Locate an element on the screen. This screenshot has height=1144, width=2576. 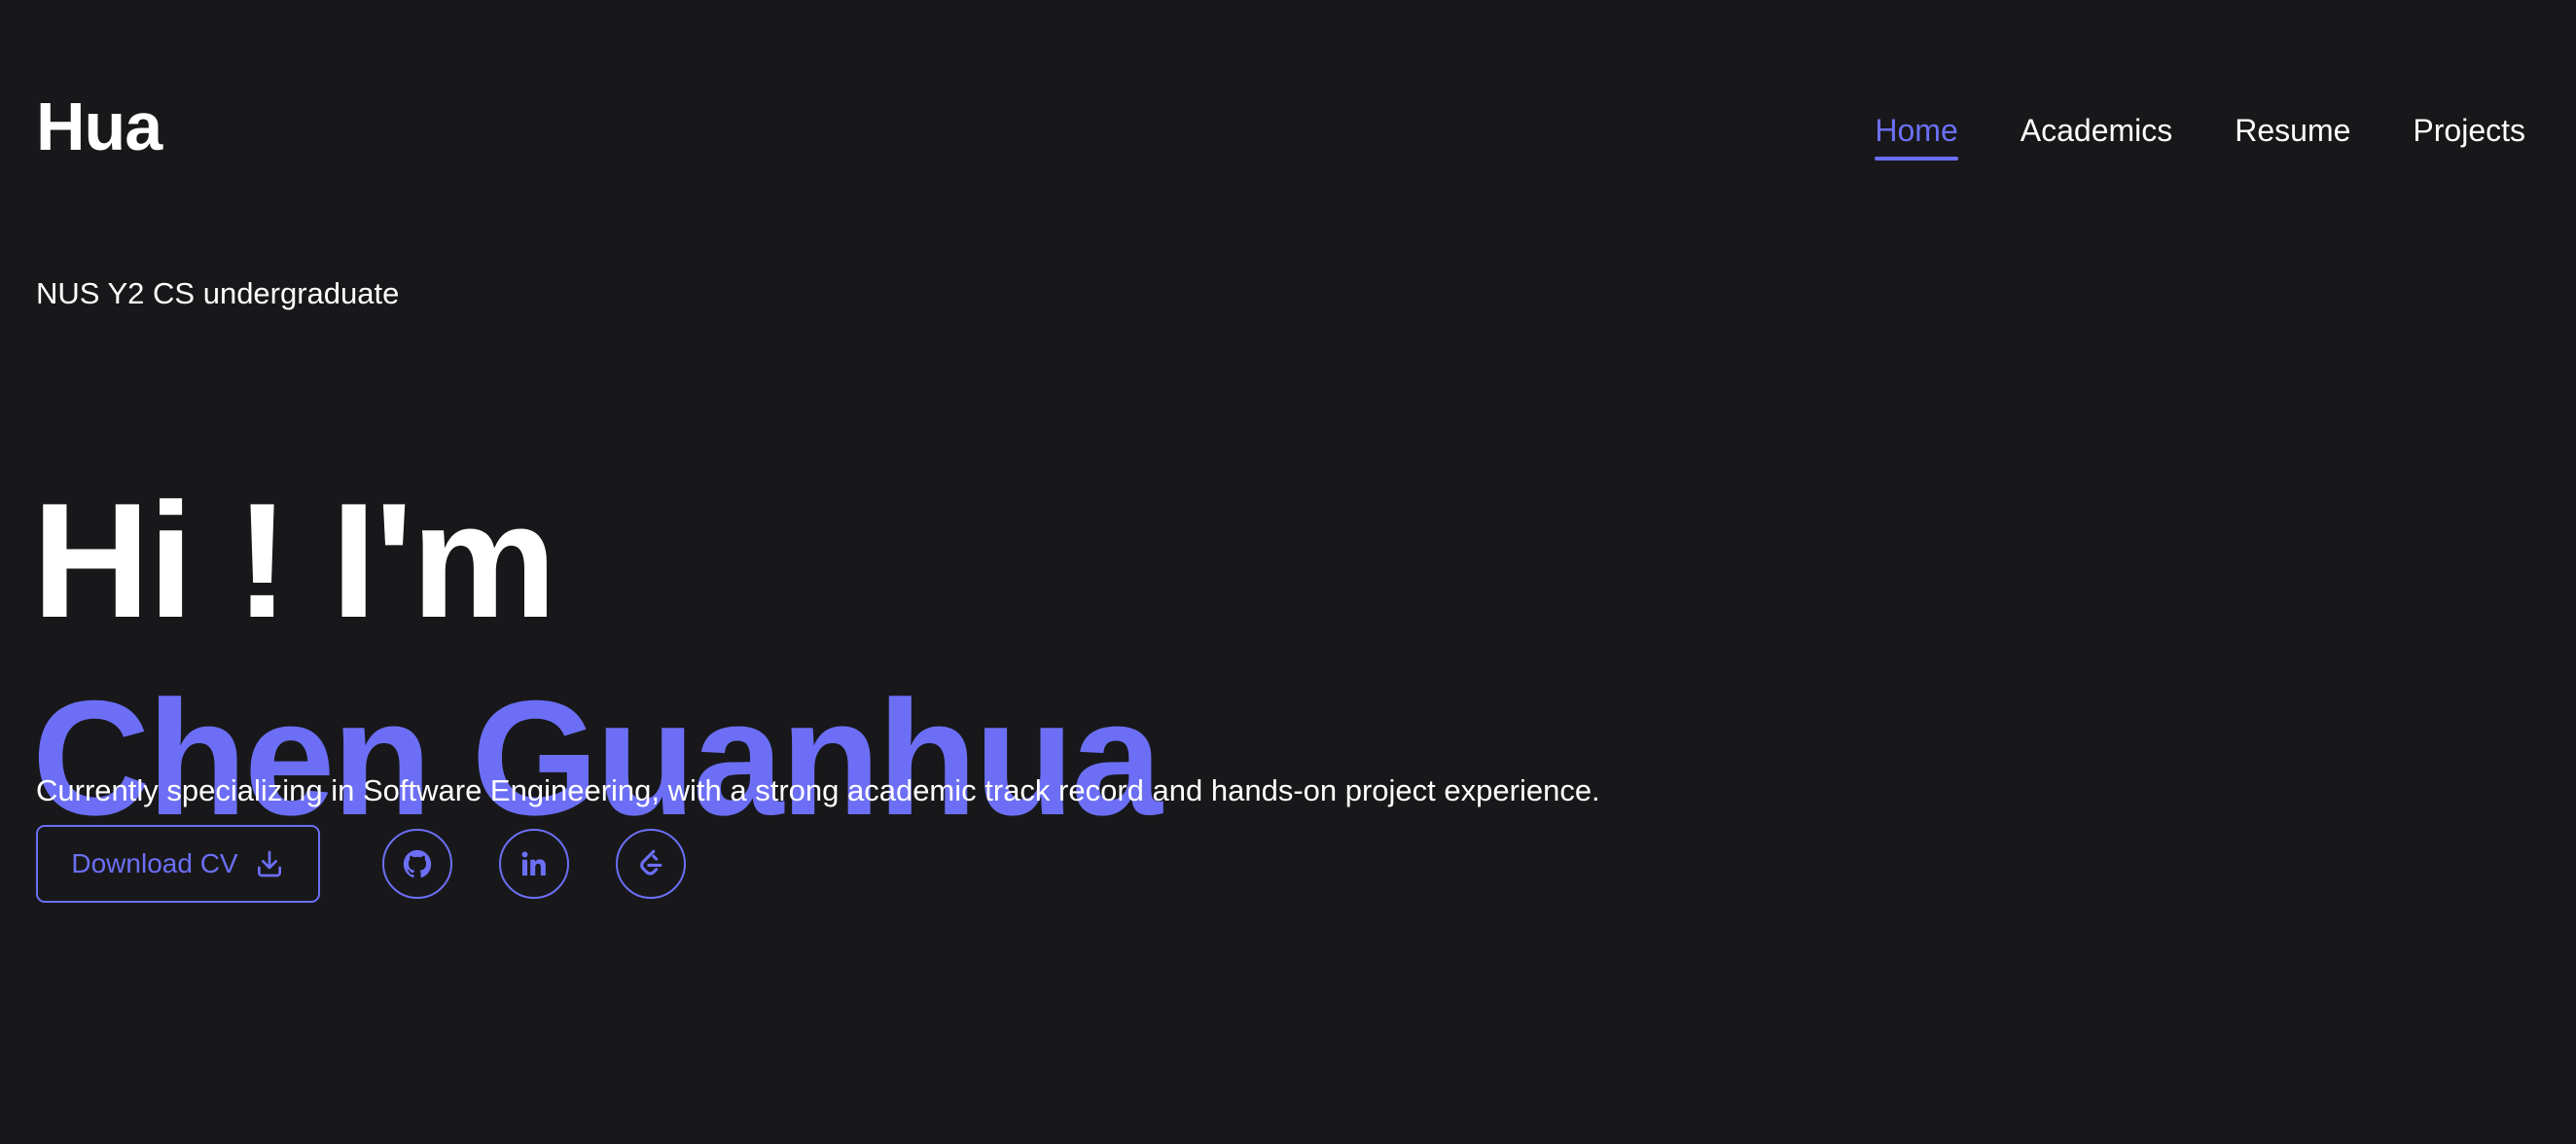
hero-subtitle: NUS Y2 CS undergraduate is located at coordinates (218, 293).